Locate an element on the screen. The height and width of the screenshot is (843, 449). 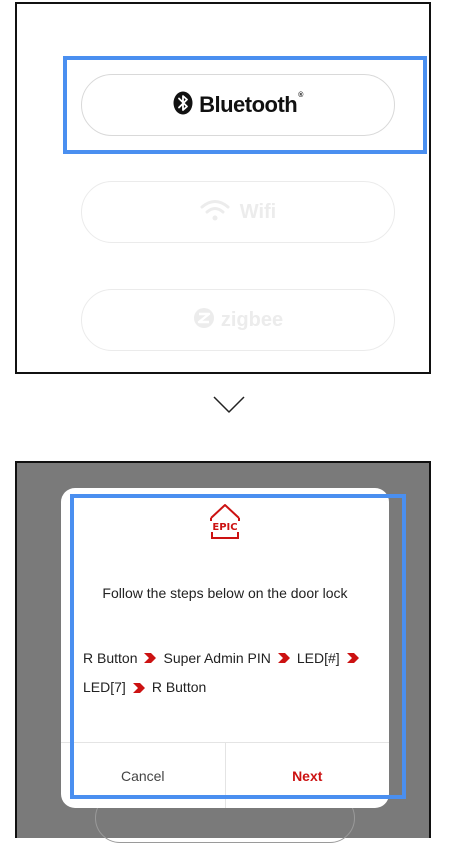
instruction-text: Follow the steps below on the door lock is located at coordinates (225, 593).